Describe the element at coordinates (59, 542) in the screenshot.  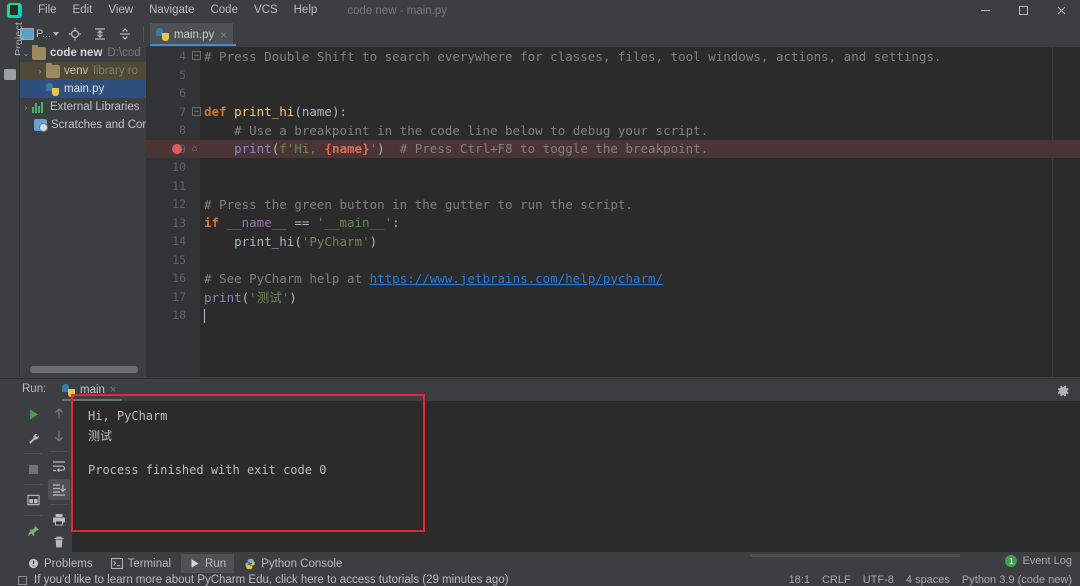
I see `trash-icon` at that location.